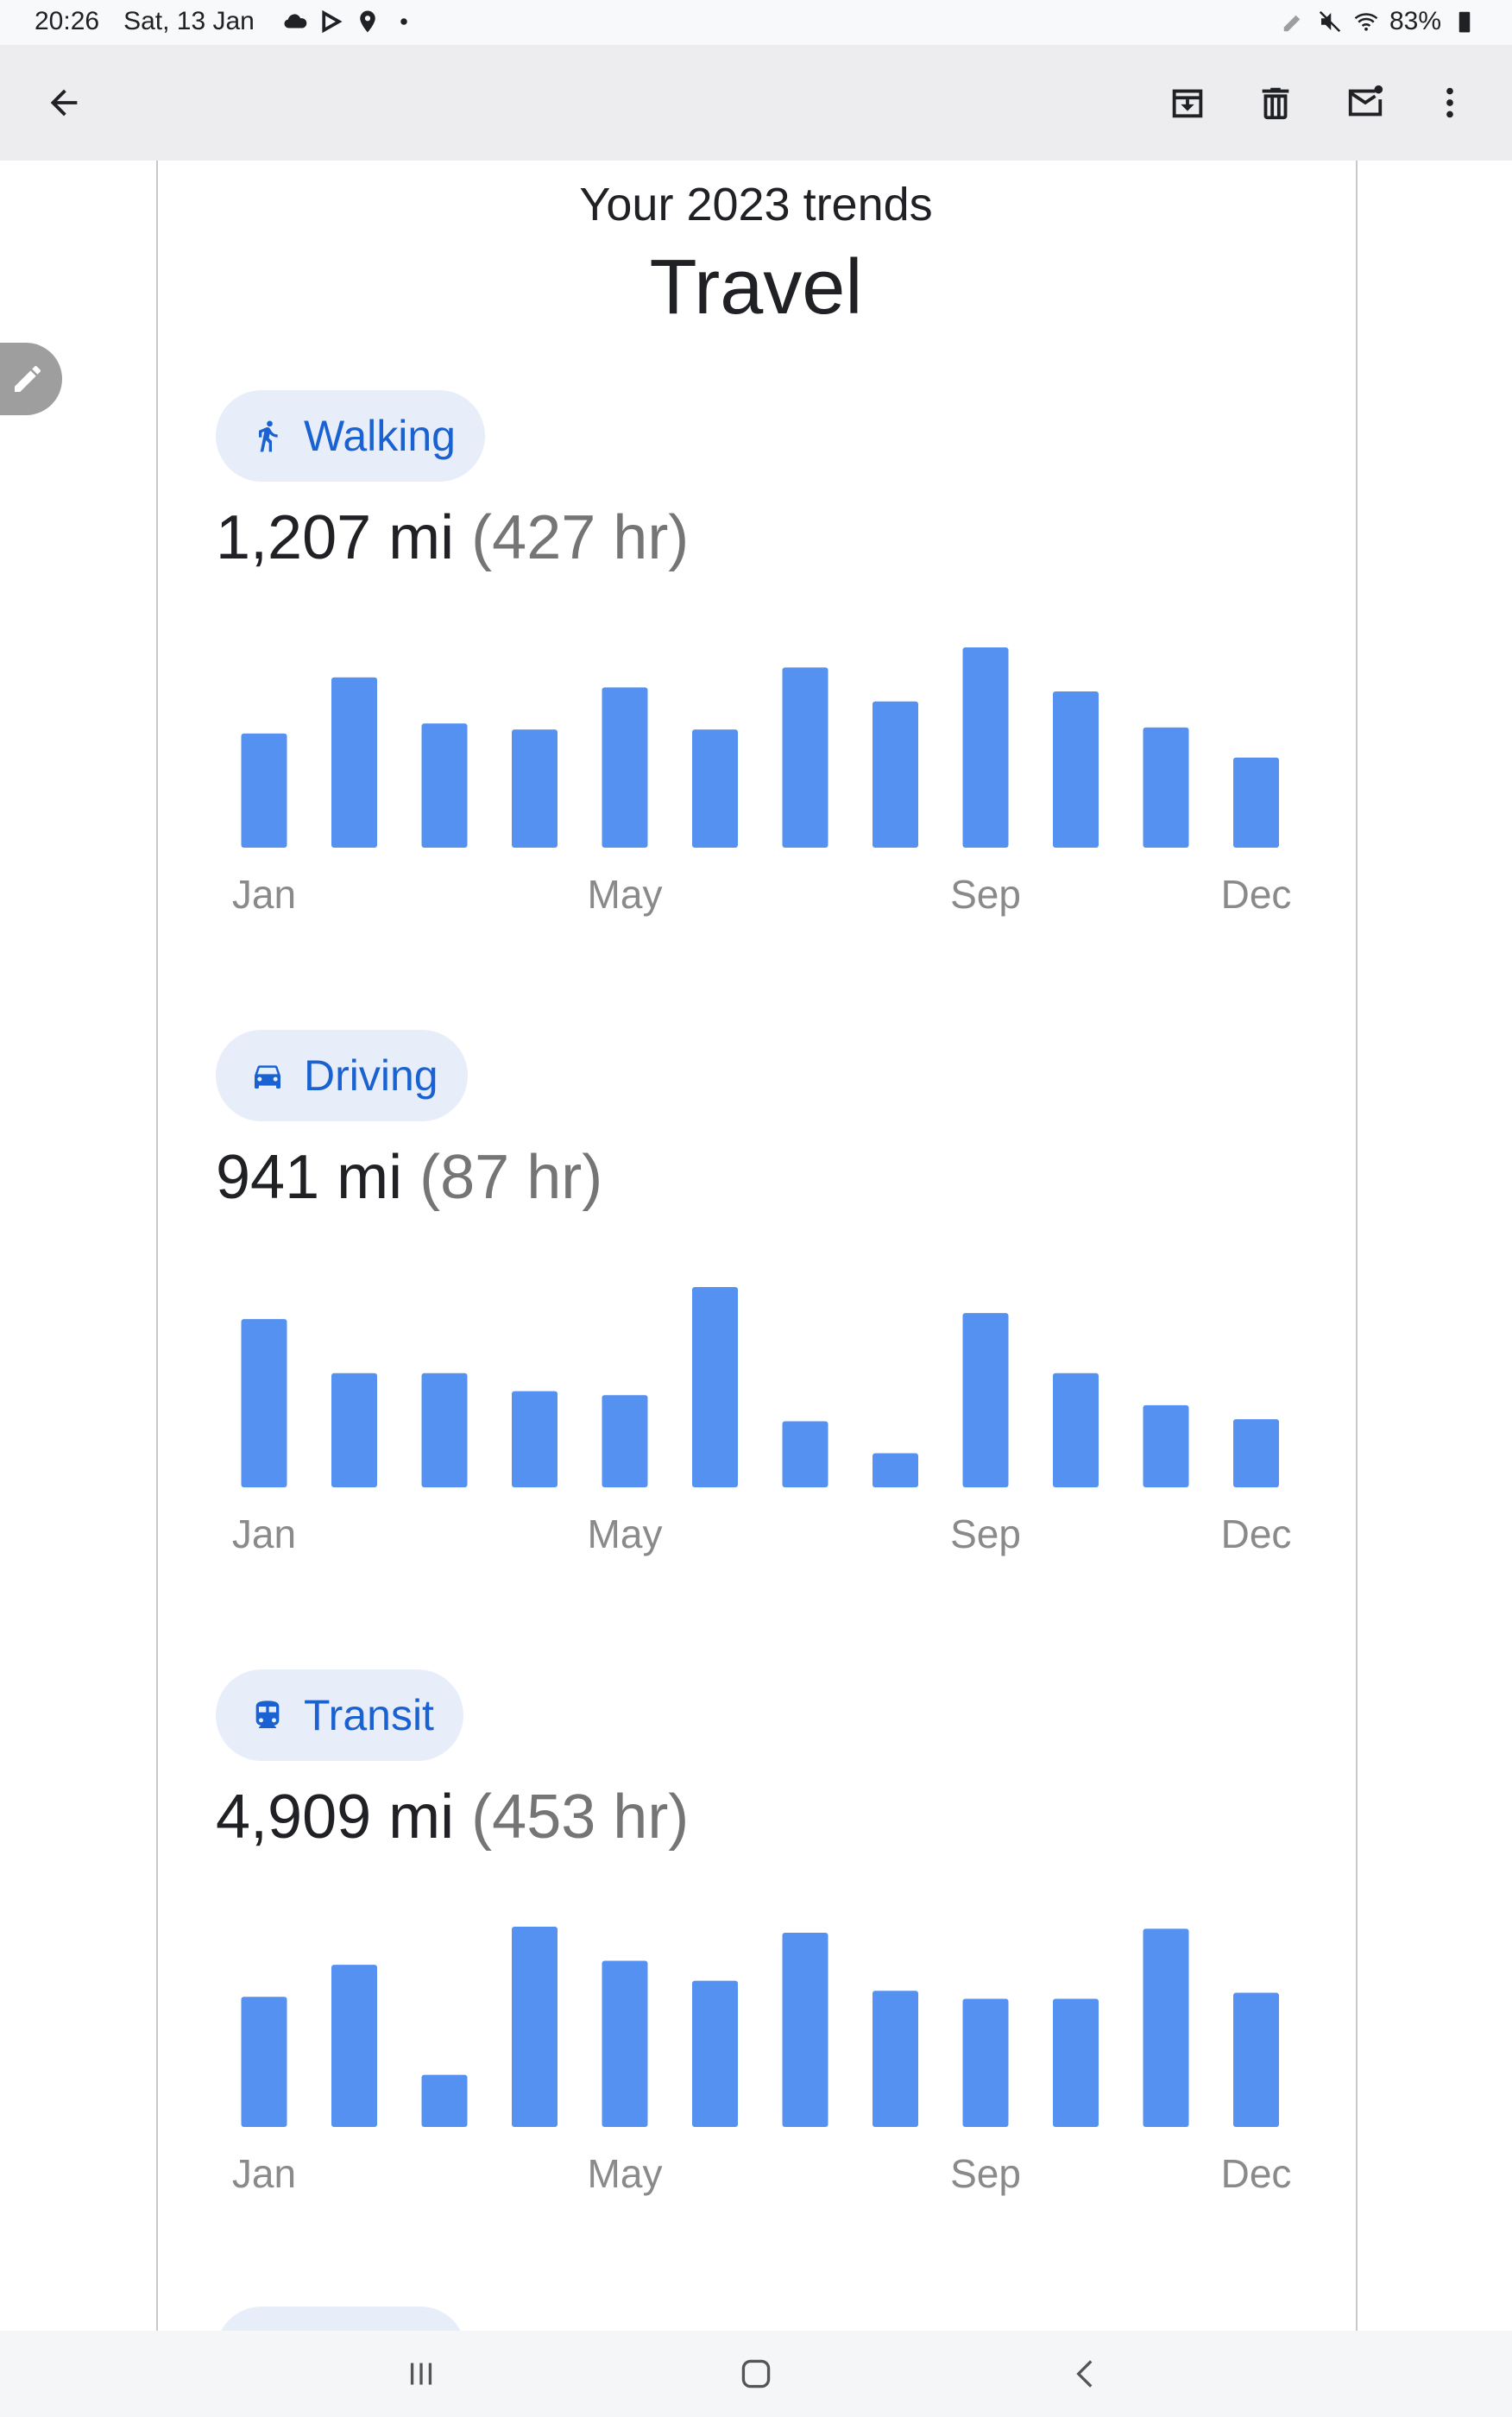 The height and width of the screenshot is (2417, 1512). Describe the element at coordinates (409, 1177) in the screenshot. I see `driving-stat: 941 mi (87 hr)` at that location.